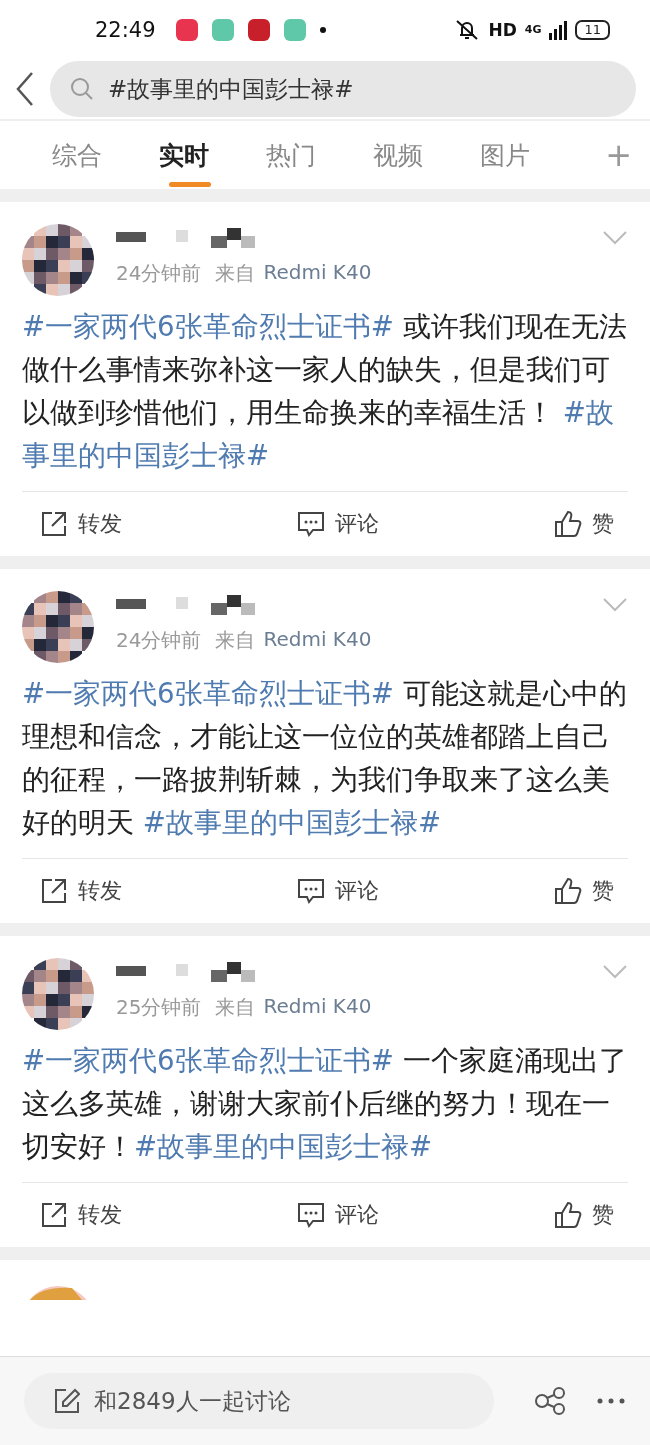 This screenshot has width=650, height=1445. Describe the element at coordinates (125, 29) in the screenshot. I see `status-time: 22:49` at that location.